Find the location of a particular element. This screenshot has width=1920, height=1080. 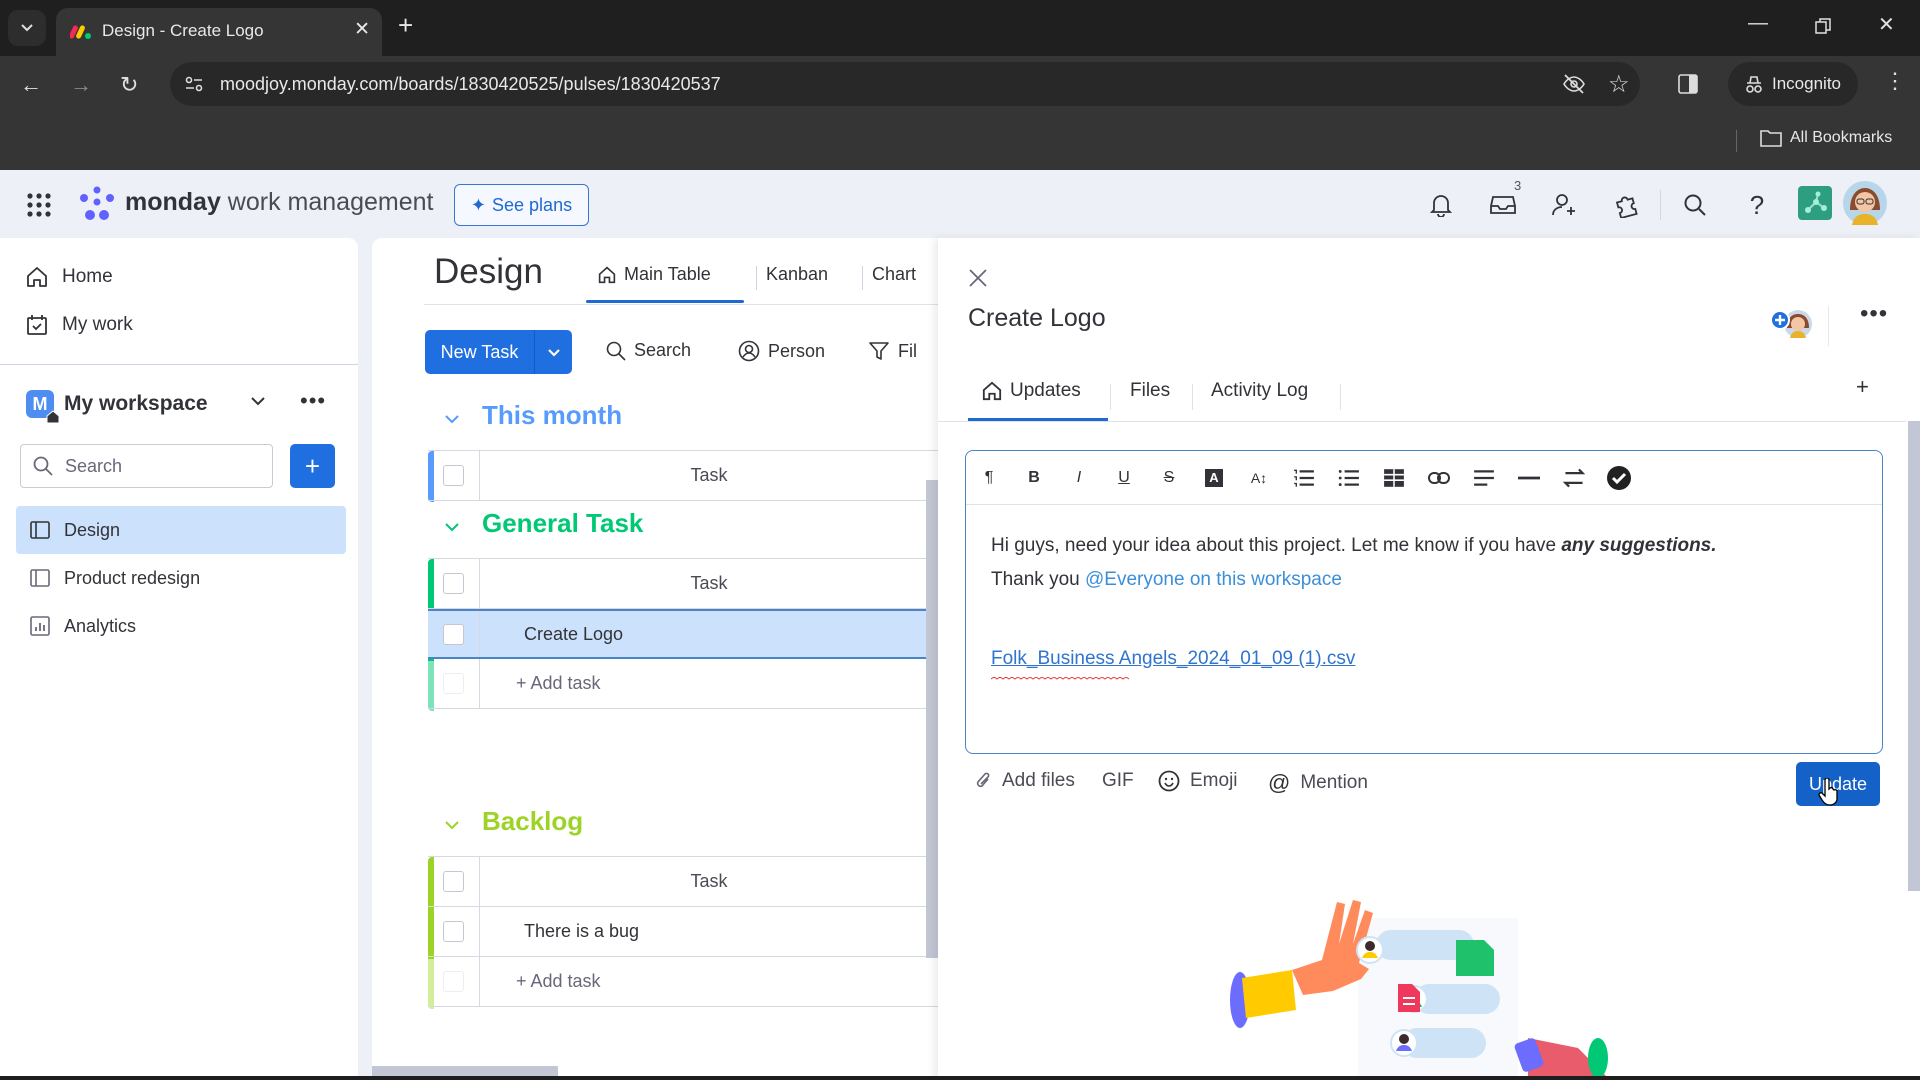

board-search-button: Search is located at coordinates (648, 350).